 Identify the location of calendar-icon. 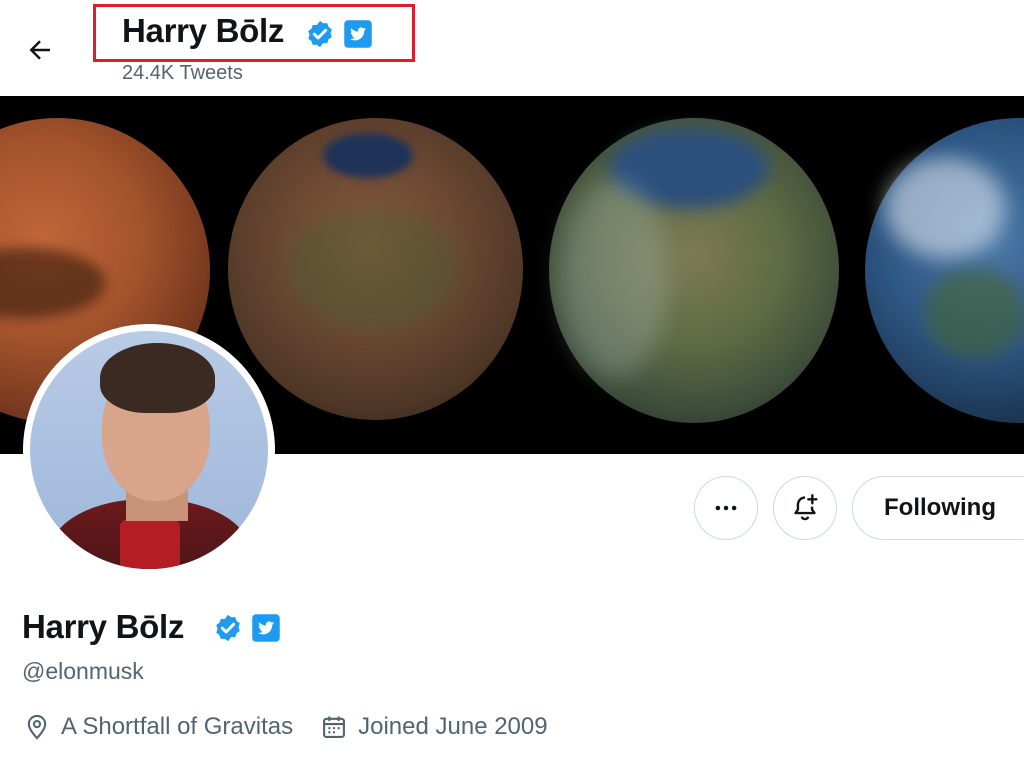
(334, 727).